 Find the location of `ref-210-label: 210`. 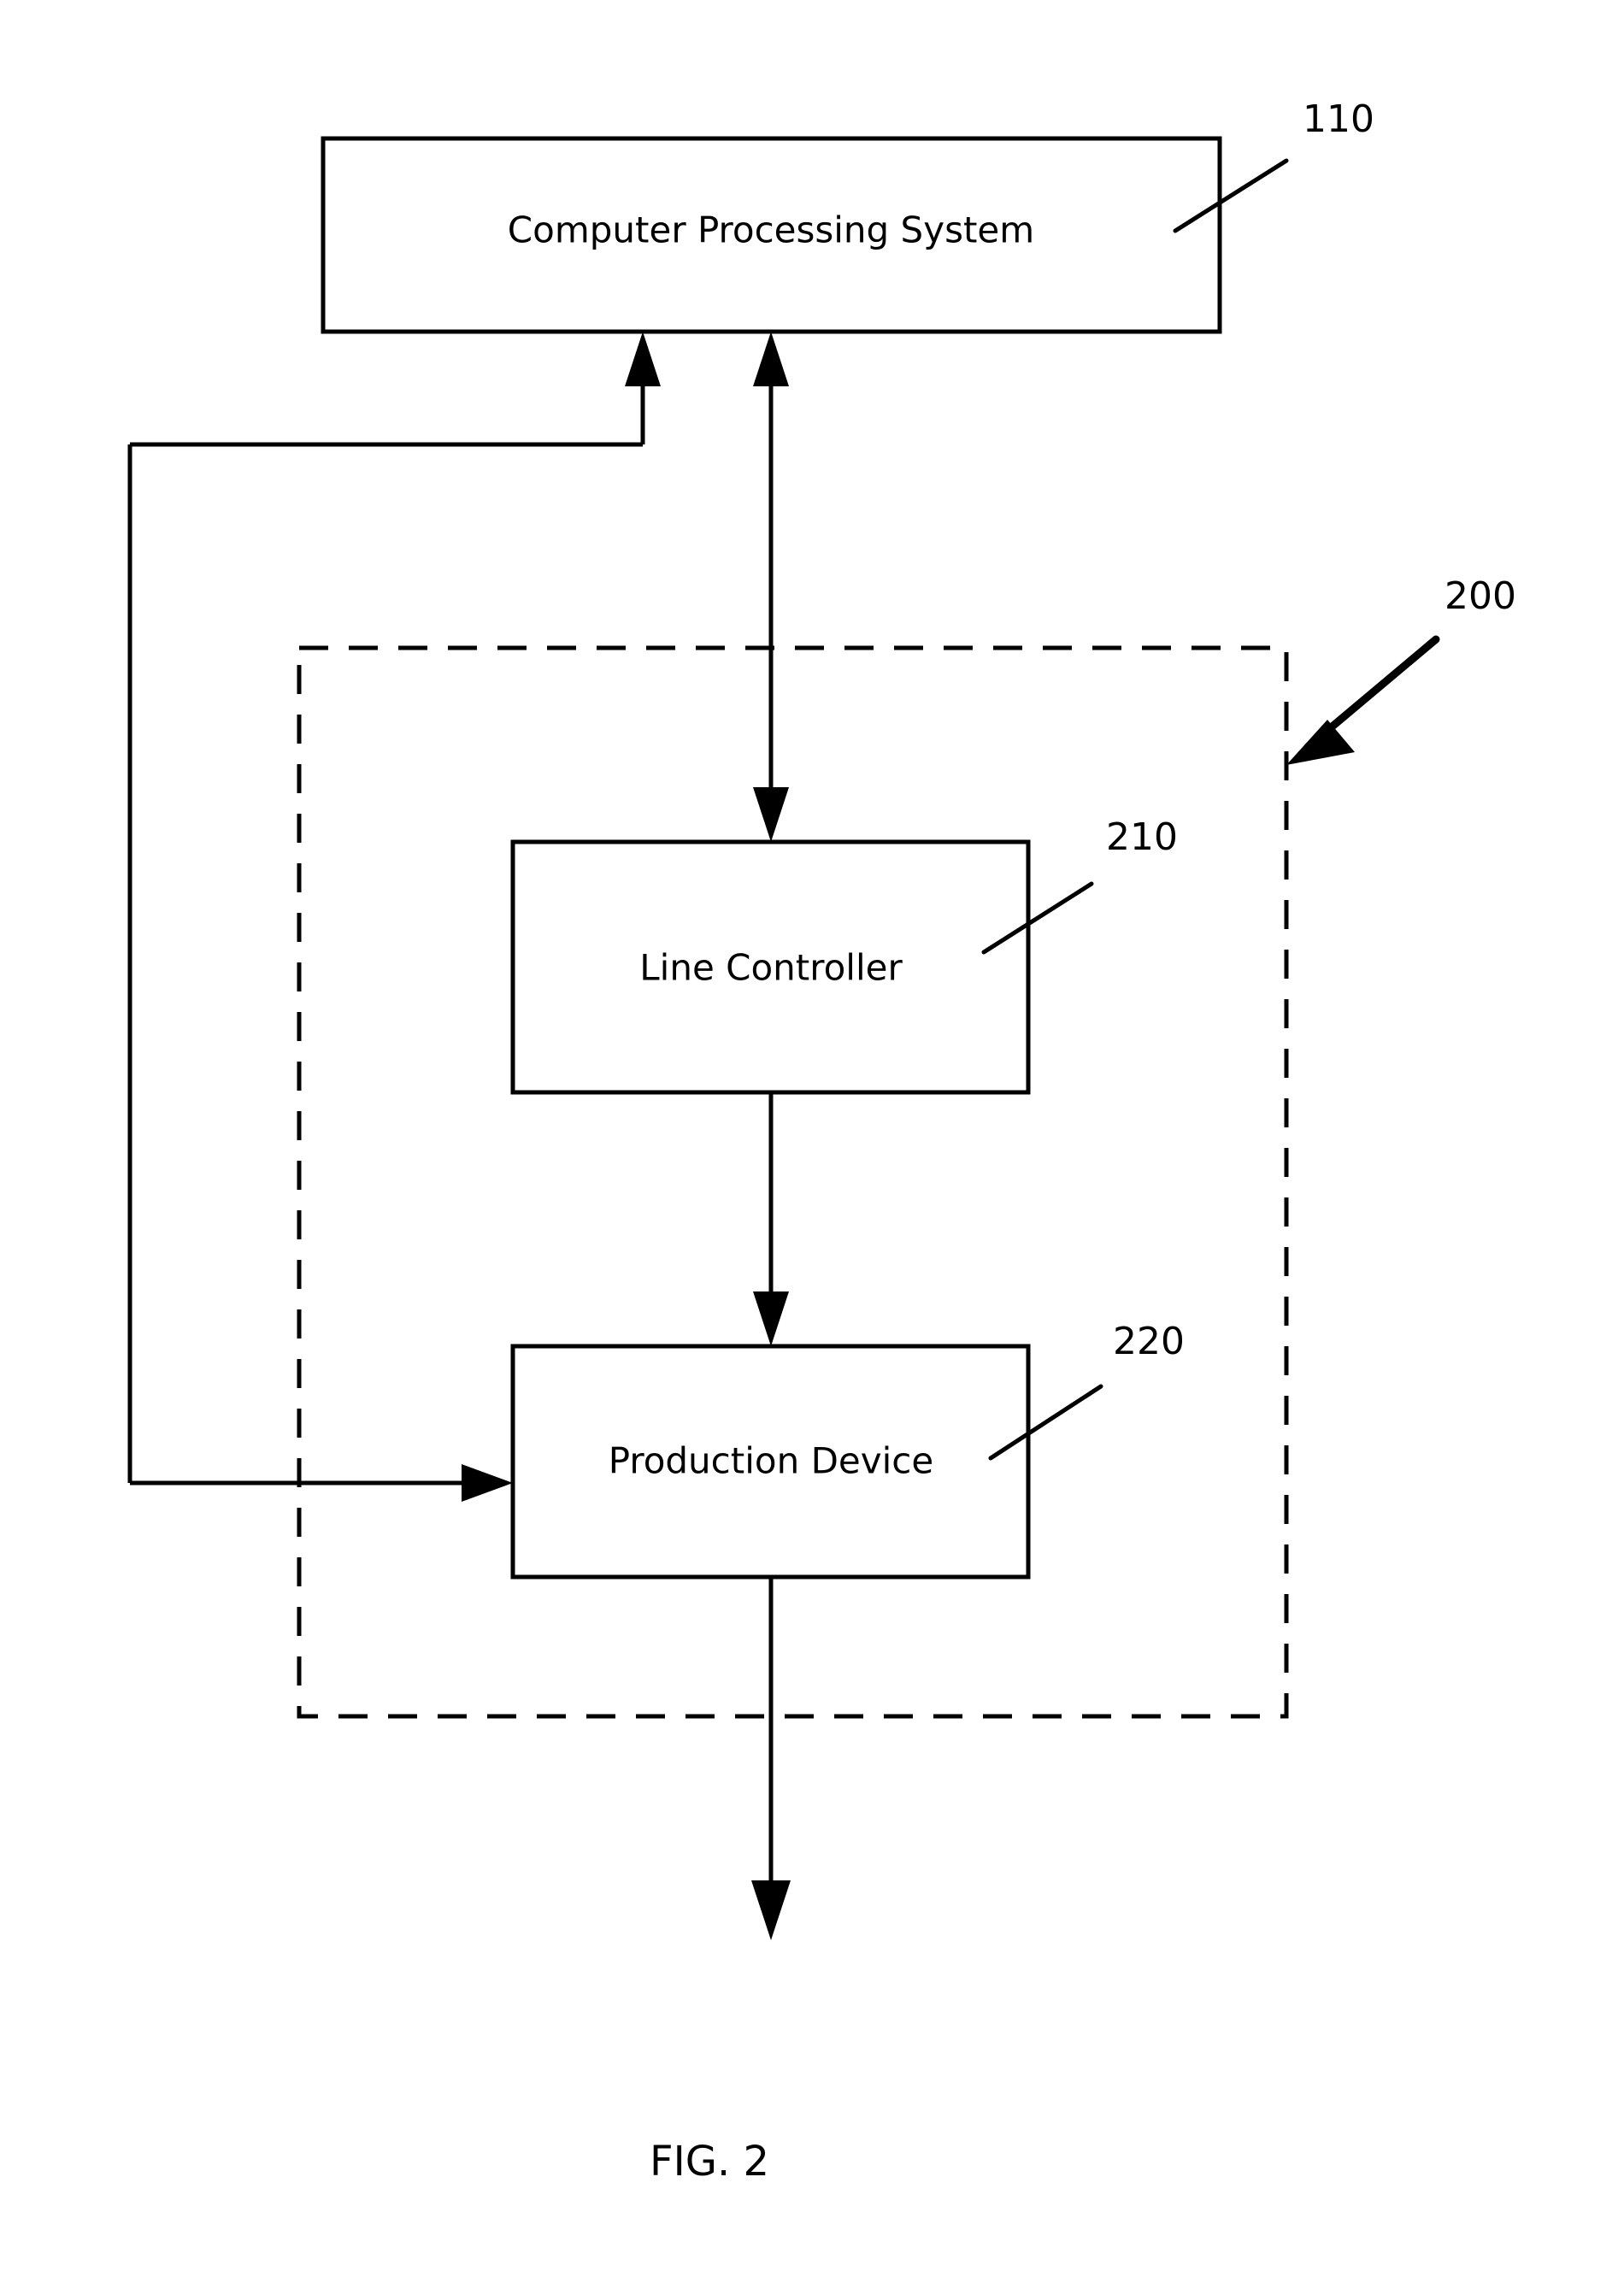

ref-210-label: 210 is located at coordinates (1142, 837).